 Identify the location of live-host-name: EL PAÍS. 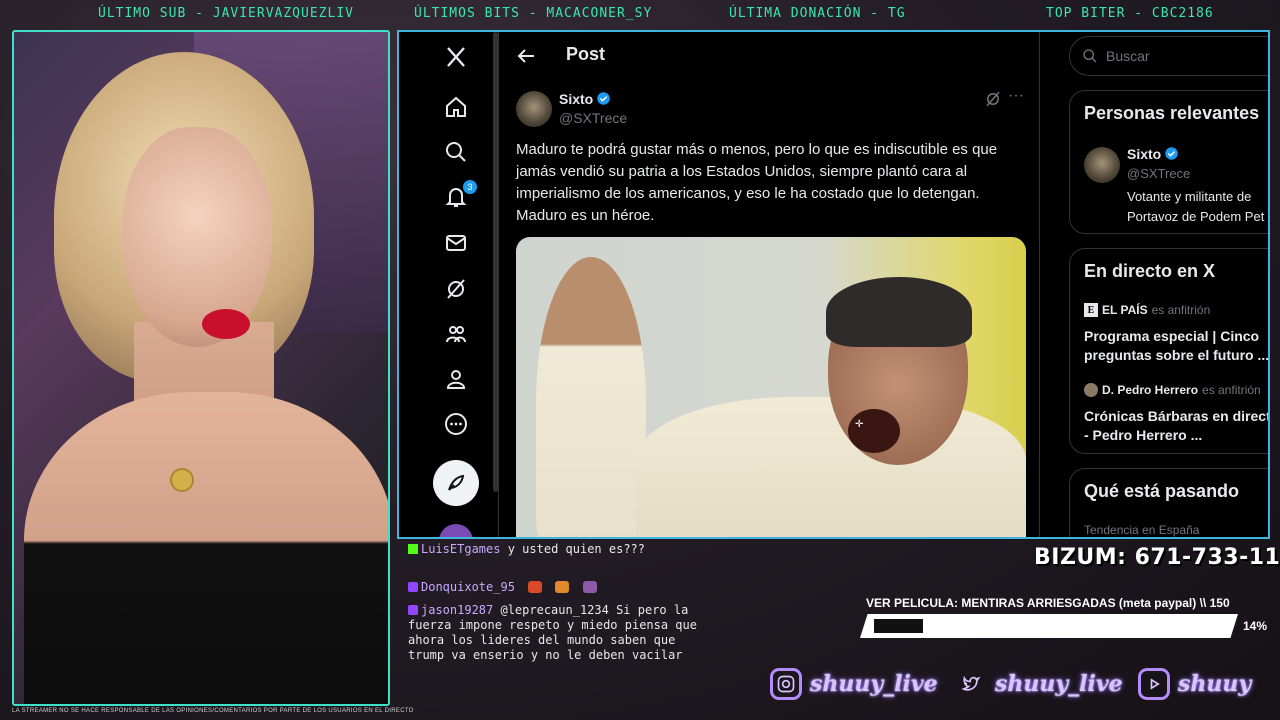
(1125, 310).